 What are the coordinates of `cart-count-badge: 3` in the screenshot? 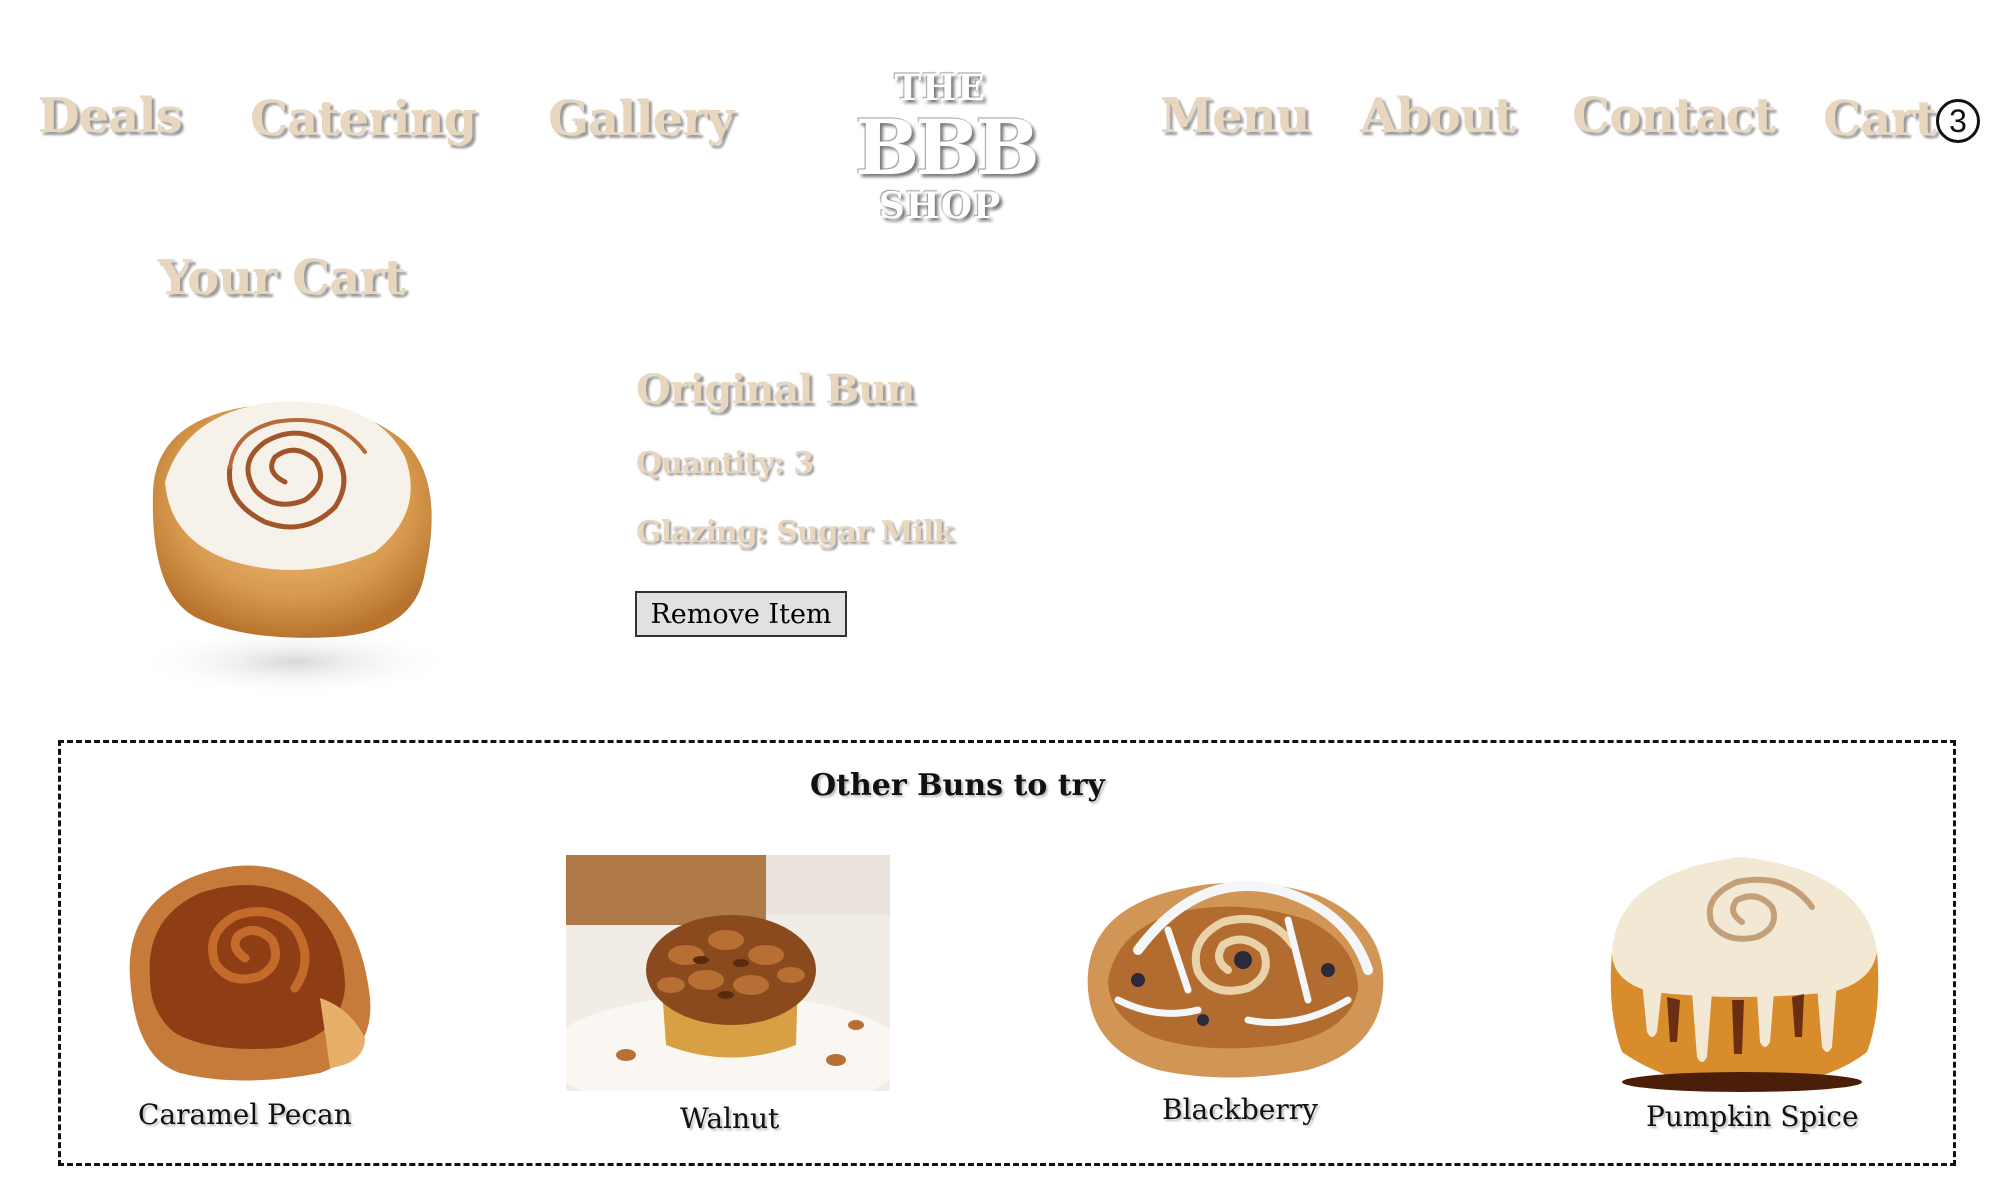 It's located at (1958, 121).